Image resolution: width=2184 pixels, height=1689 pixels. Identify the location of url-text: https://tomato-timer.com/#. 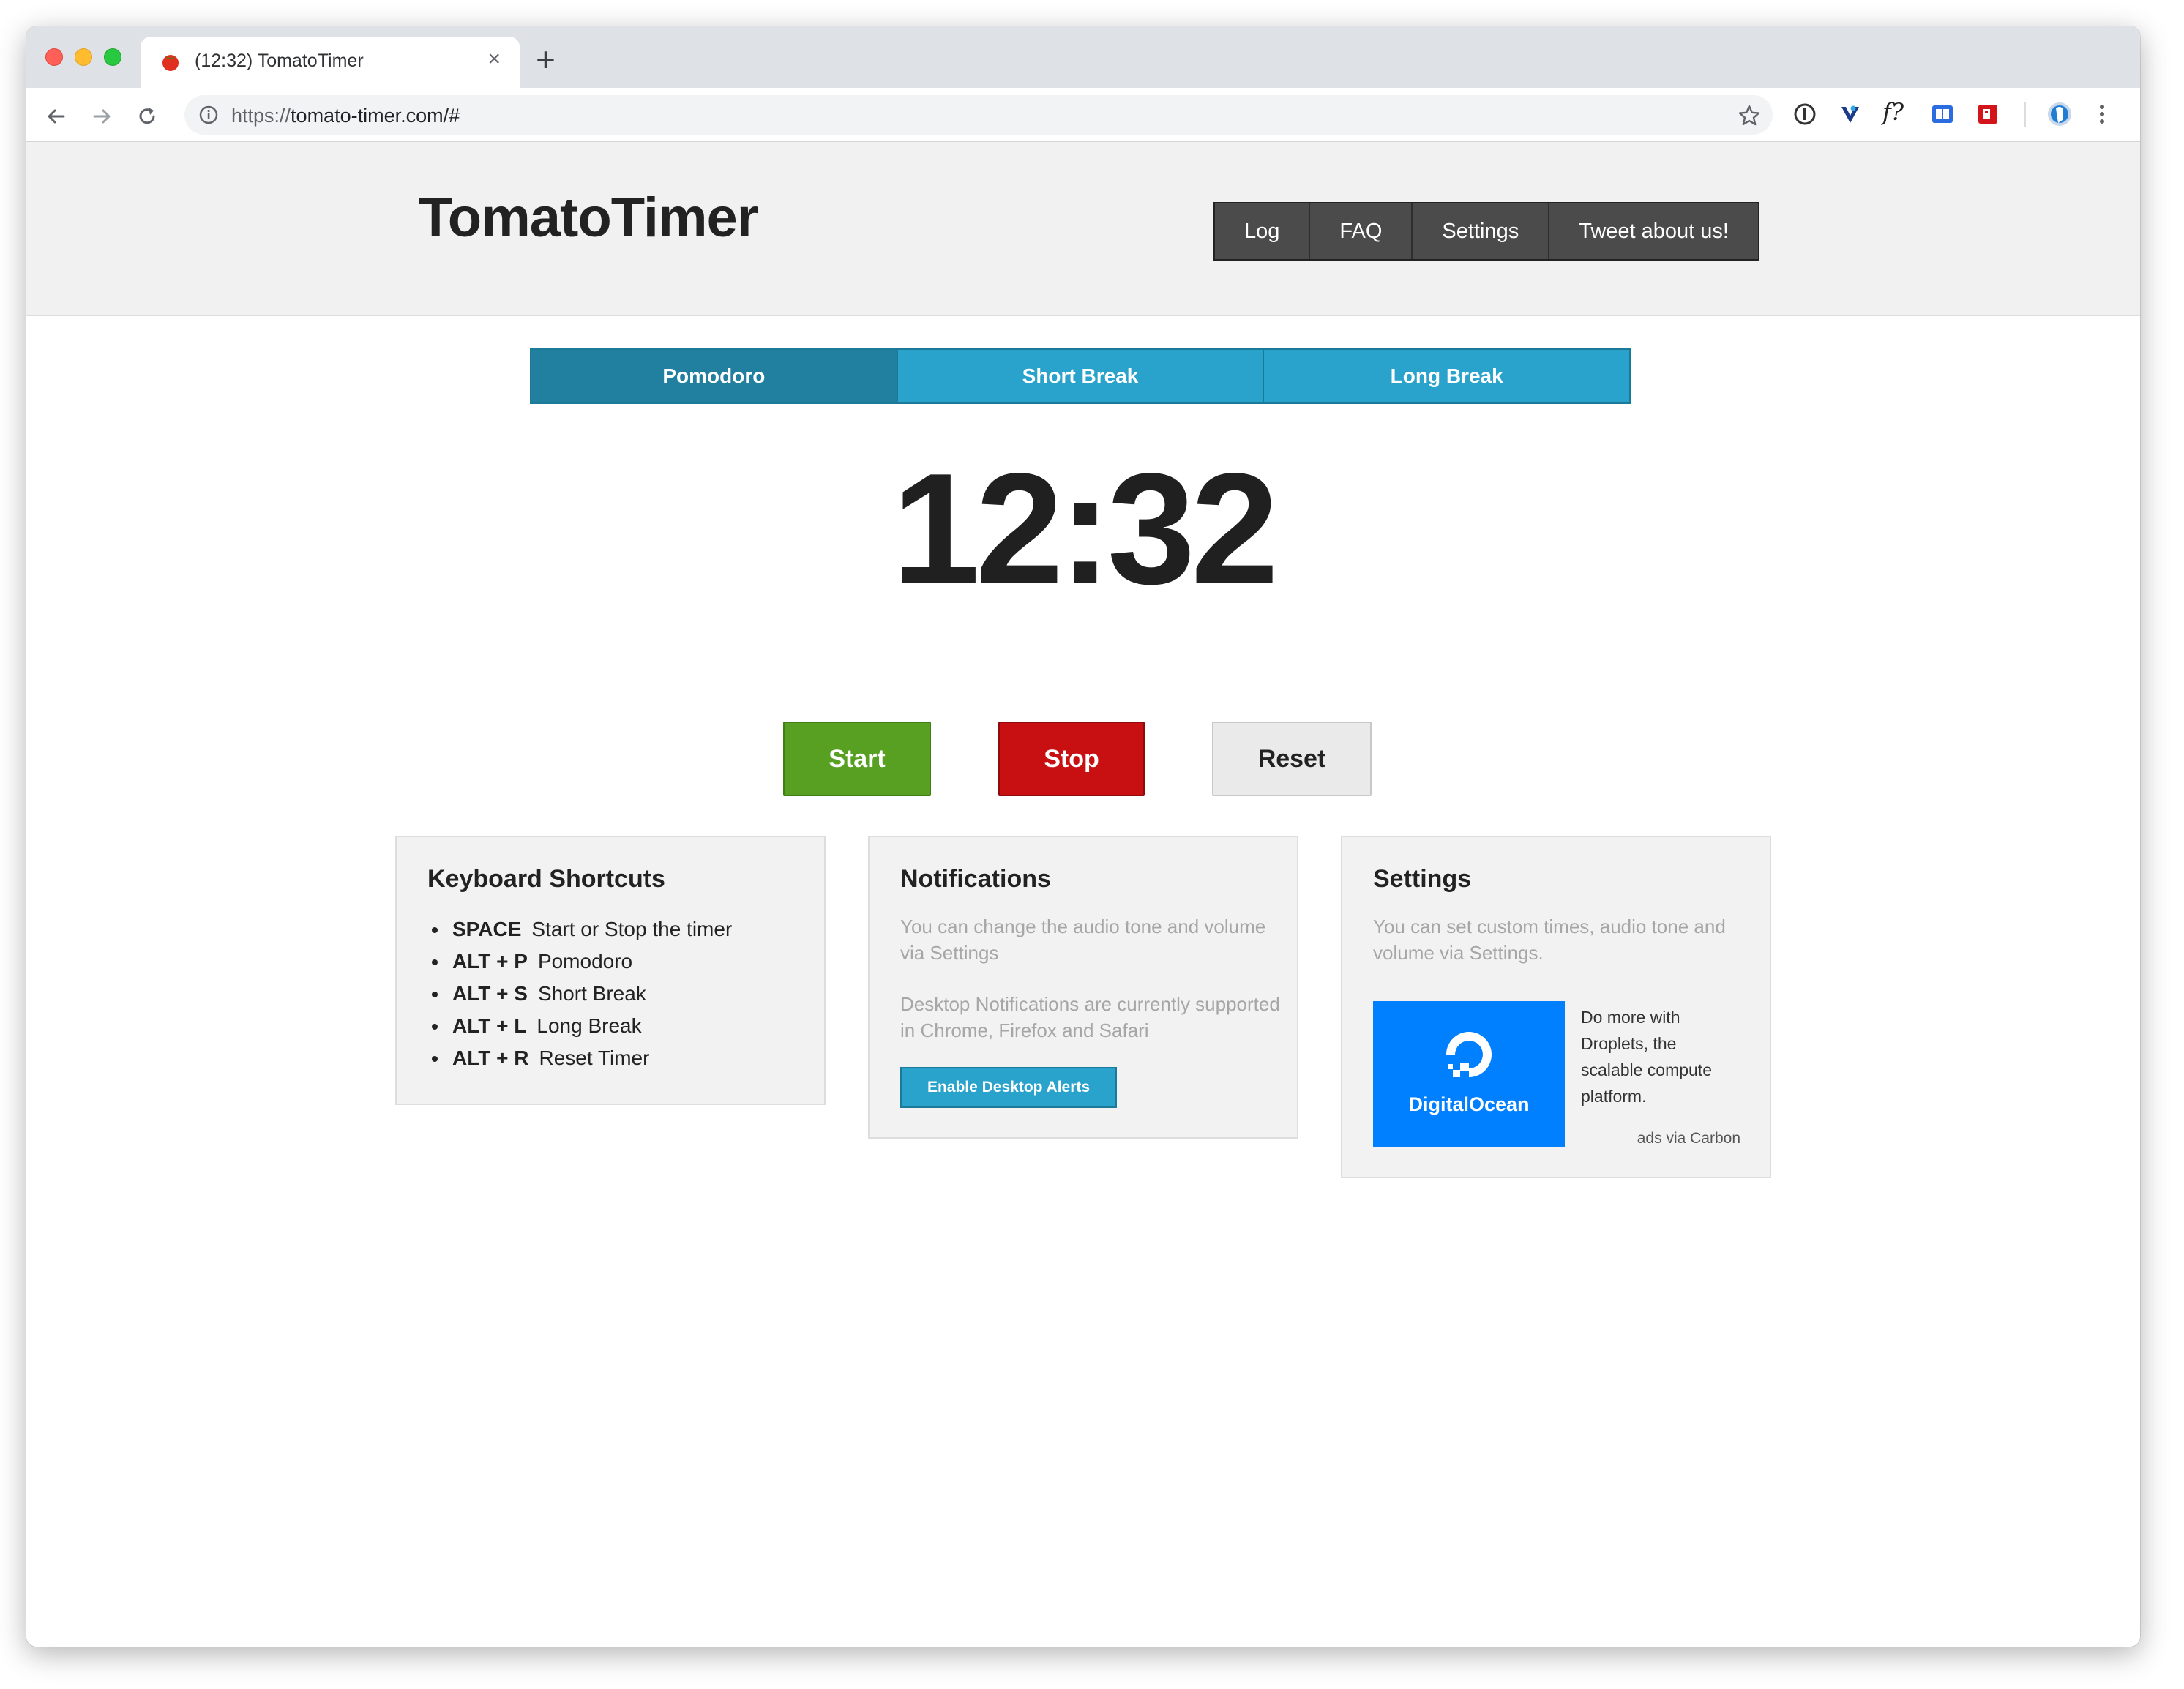
(346, 116).